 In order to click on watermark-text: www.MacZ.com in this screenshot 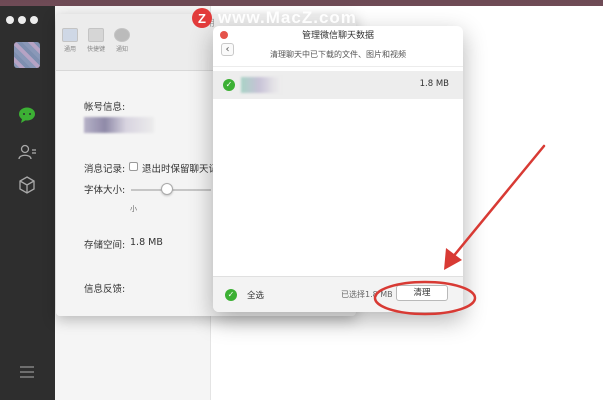, I will do `click(287, 17)`.